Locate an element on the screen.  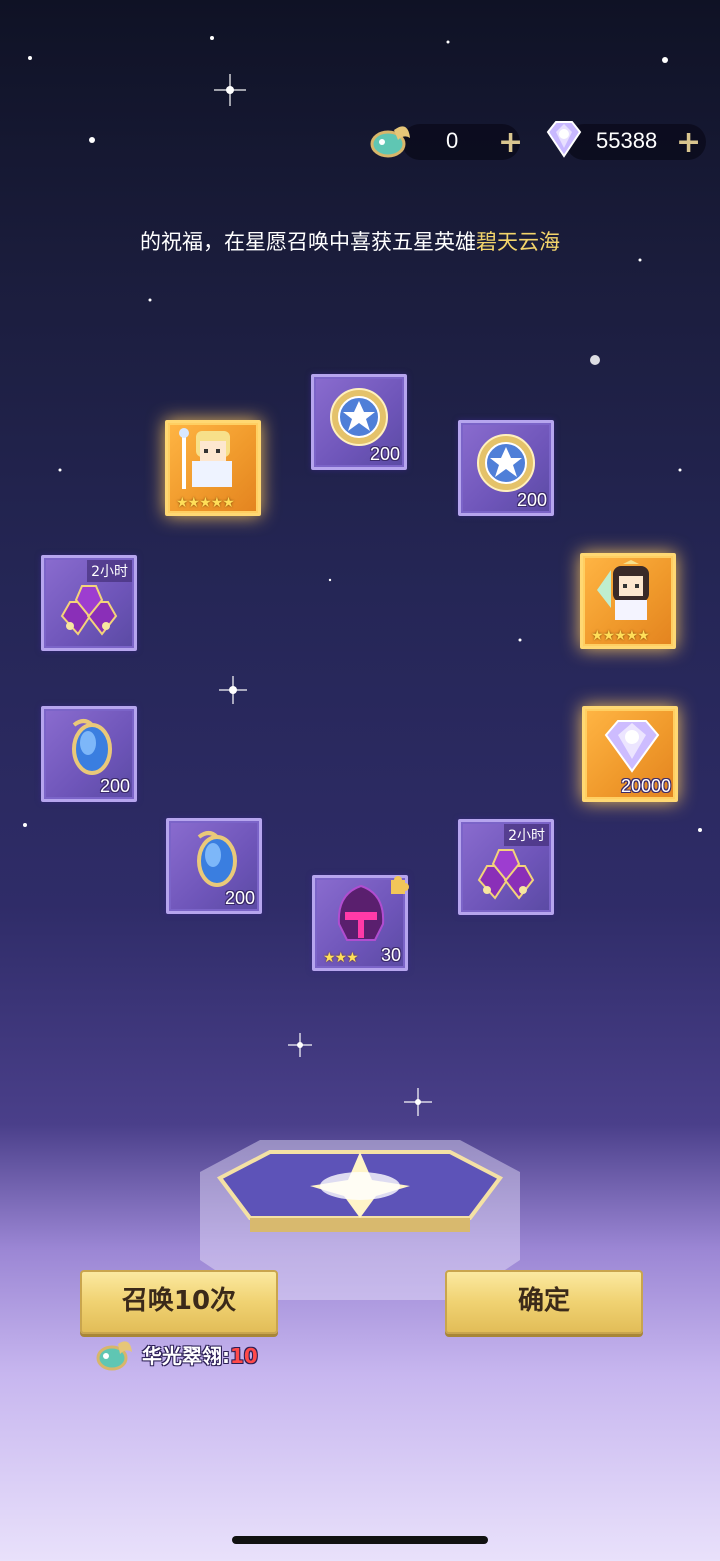
feather-currency-icon is located at coordinates (390, 142).